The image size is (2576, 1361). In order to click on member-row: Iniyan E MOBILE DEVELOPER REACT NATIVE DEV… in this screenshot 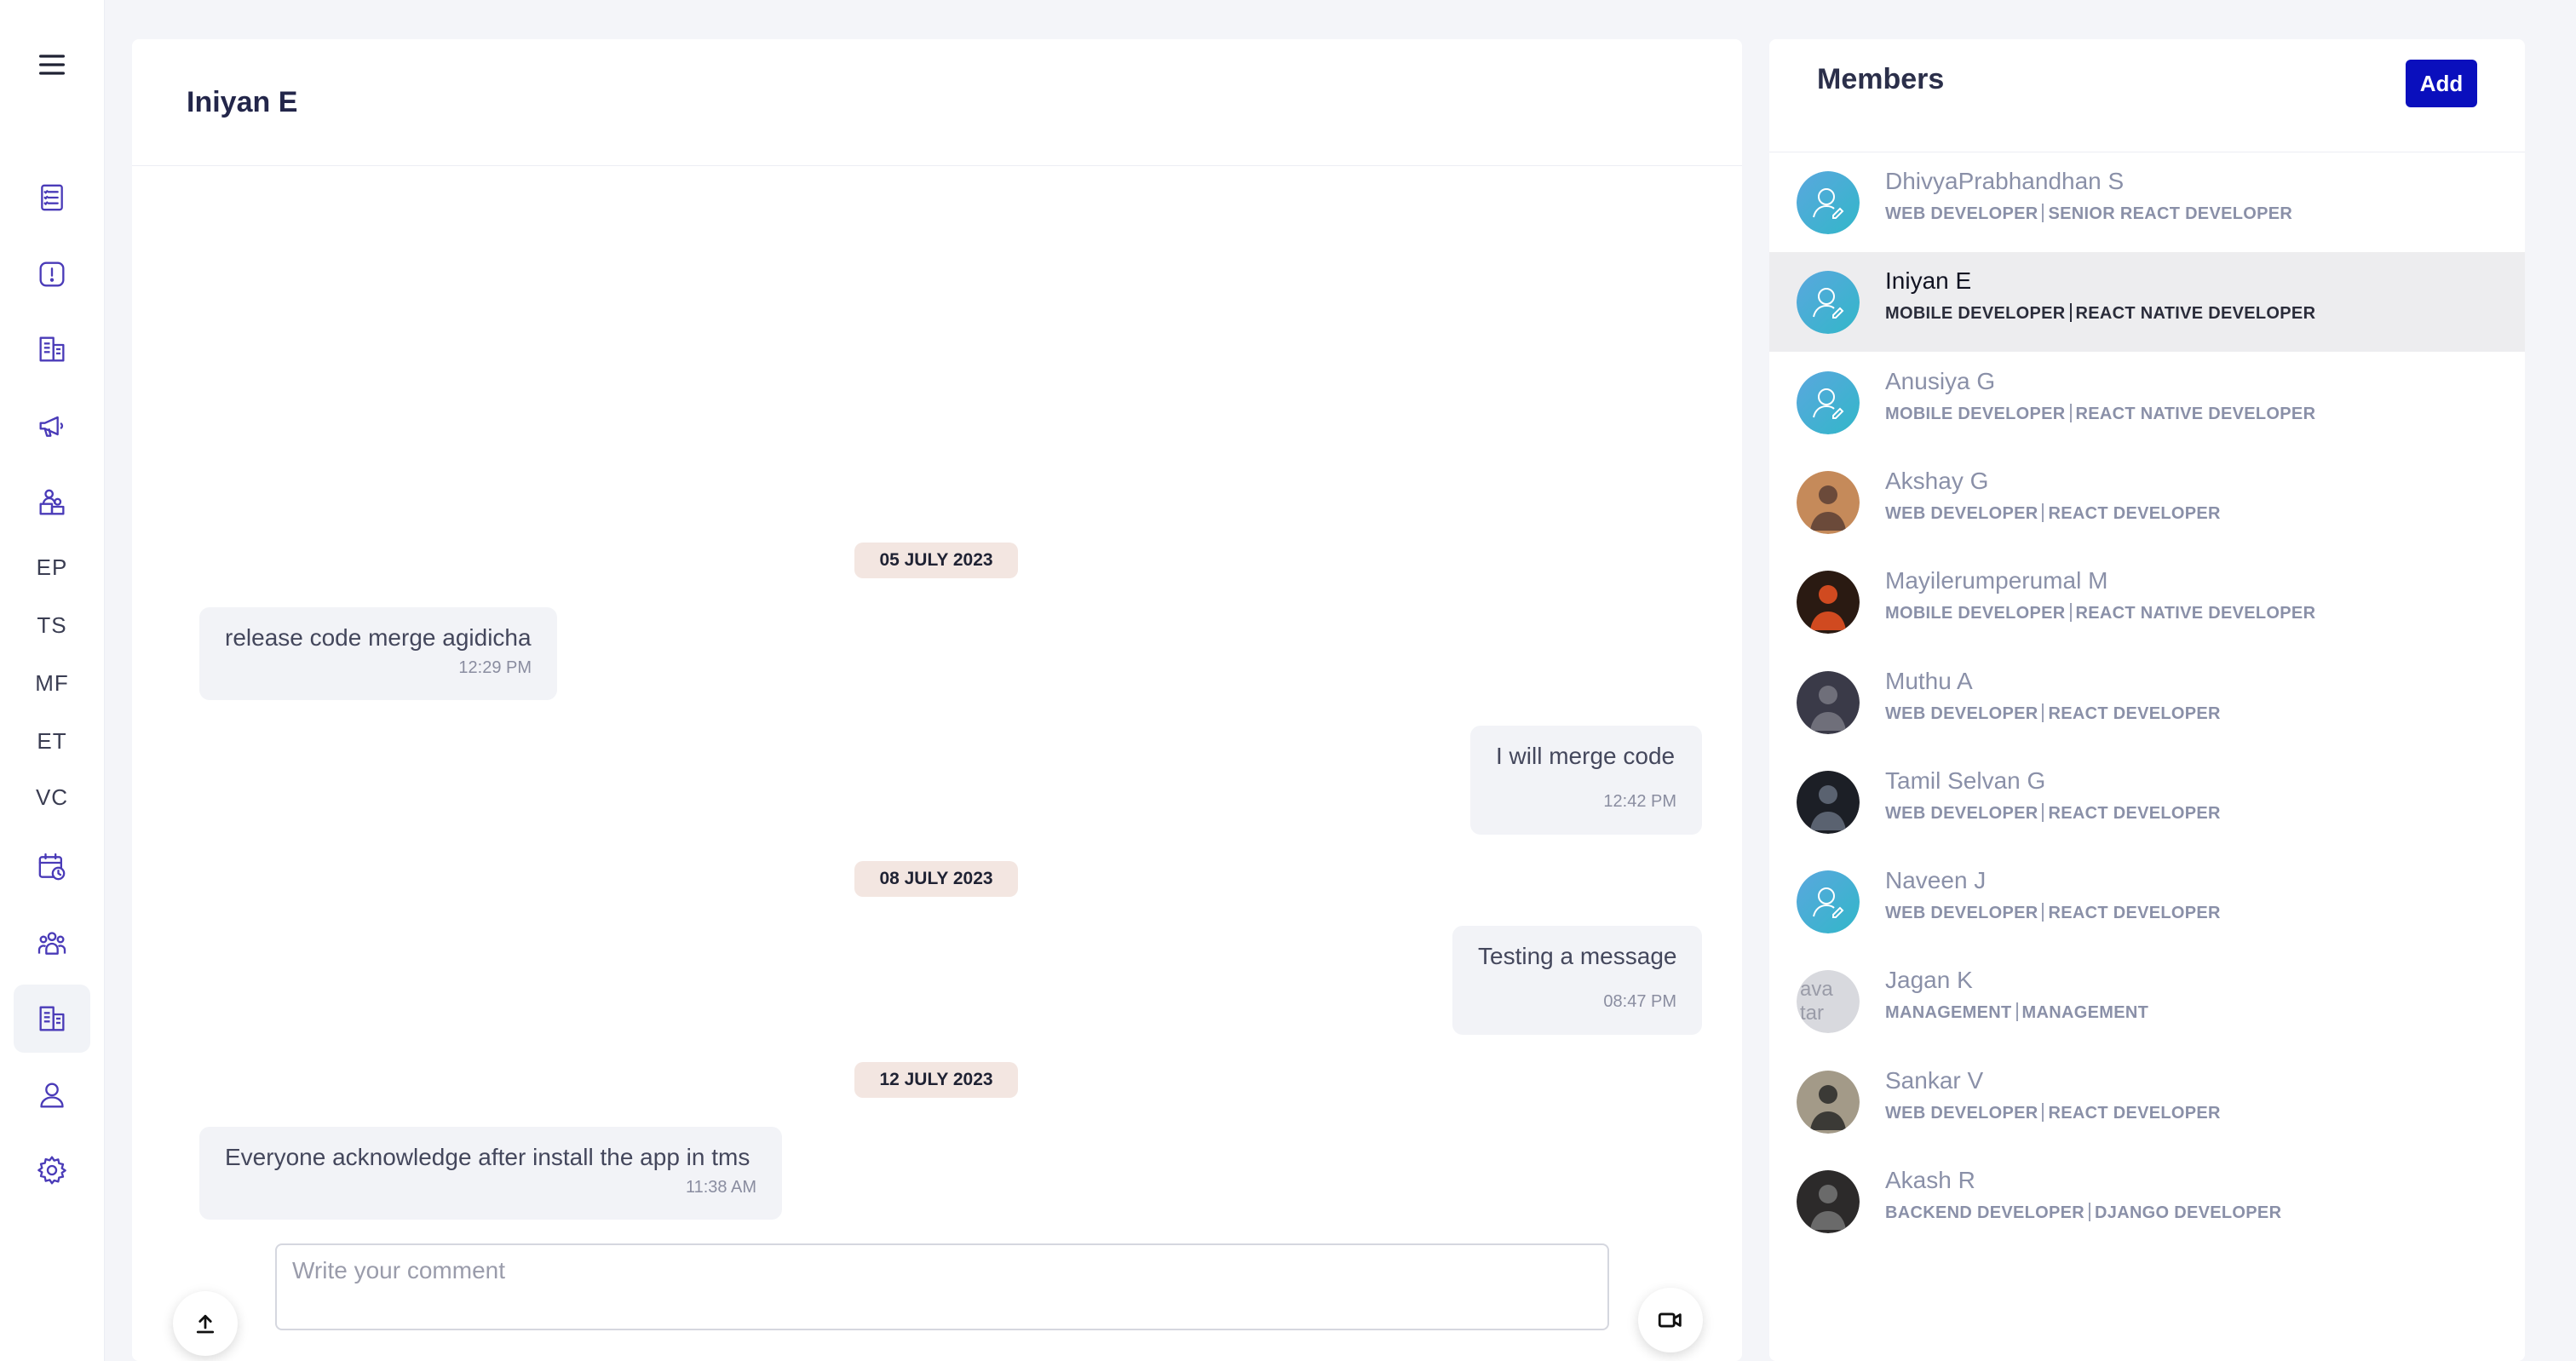, I will do `click(2147, 302)`.